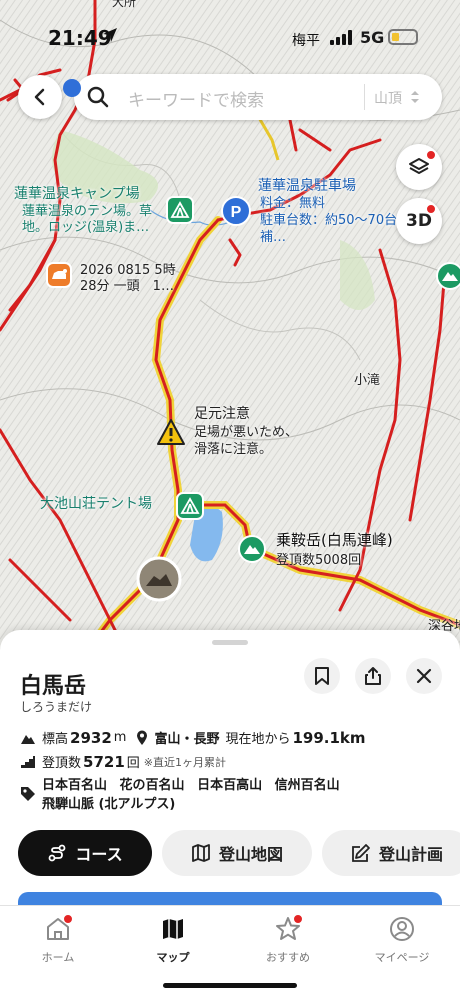 This screenshot has width=460, height=1000. Describe the element at coordinates (372, 37) in the screenshot. I see `network-label: 5G` at that location.